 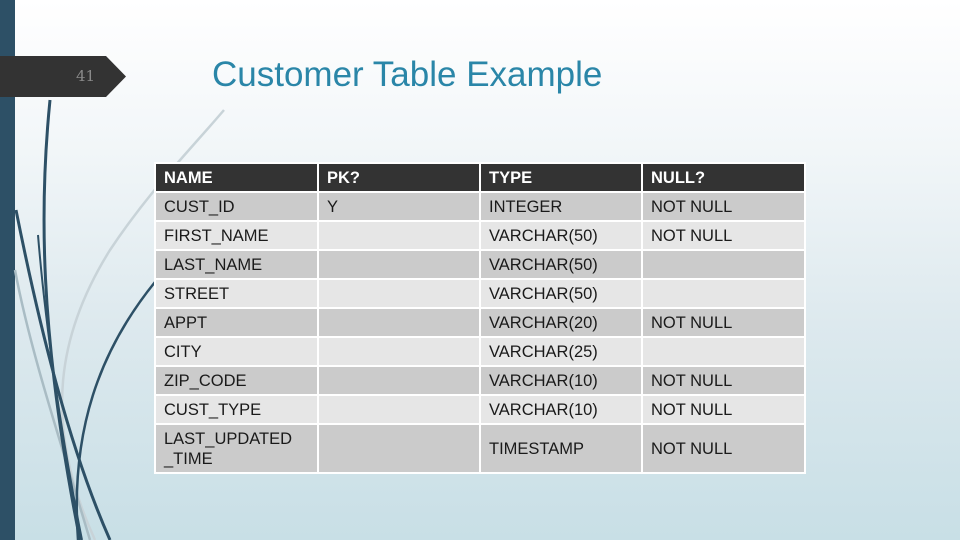 I want to click on header-pk: PK?, so click(x=399, y=177).